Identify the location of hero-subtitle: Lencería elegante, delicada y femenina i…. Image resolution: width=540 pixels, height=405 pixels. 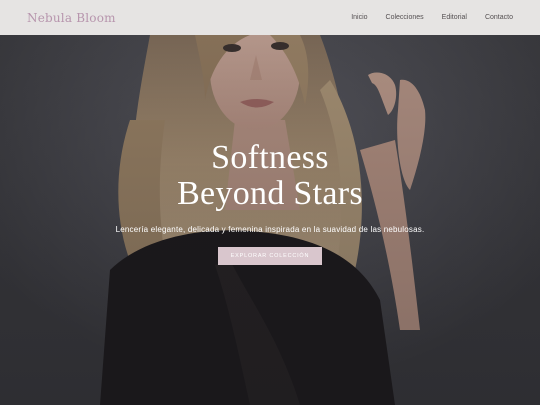
(270, 229).